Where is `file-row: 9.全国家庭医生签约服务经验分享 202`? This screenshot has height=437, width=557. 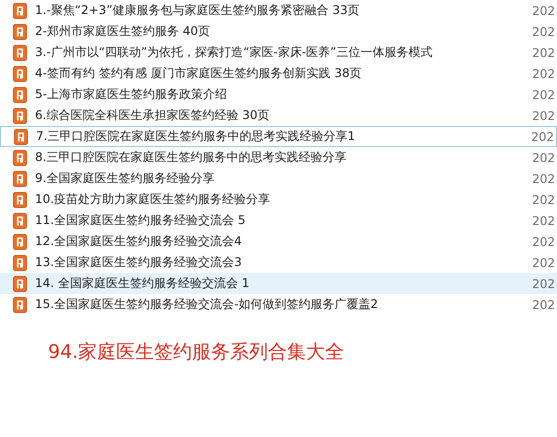
file-row: 9.全国家庭医生签约服务经验分享 202 is located at coordinates (278, 178).